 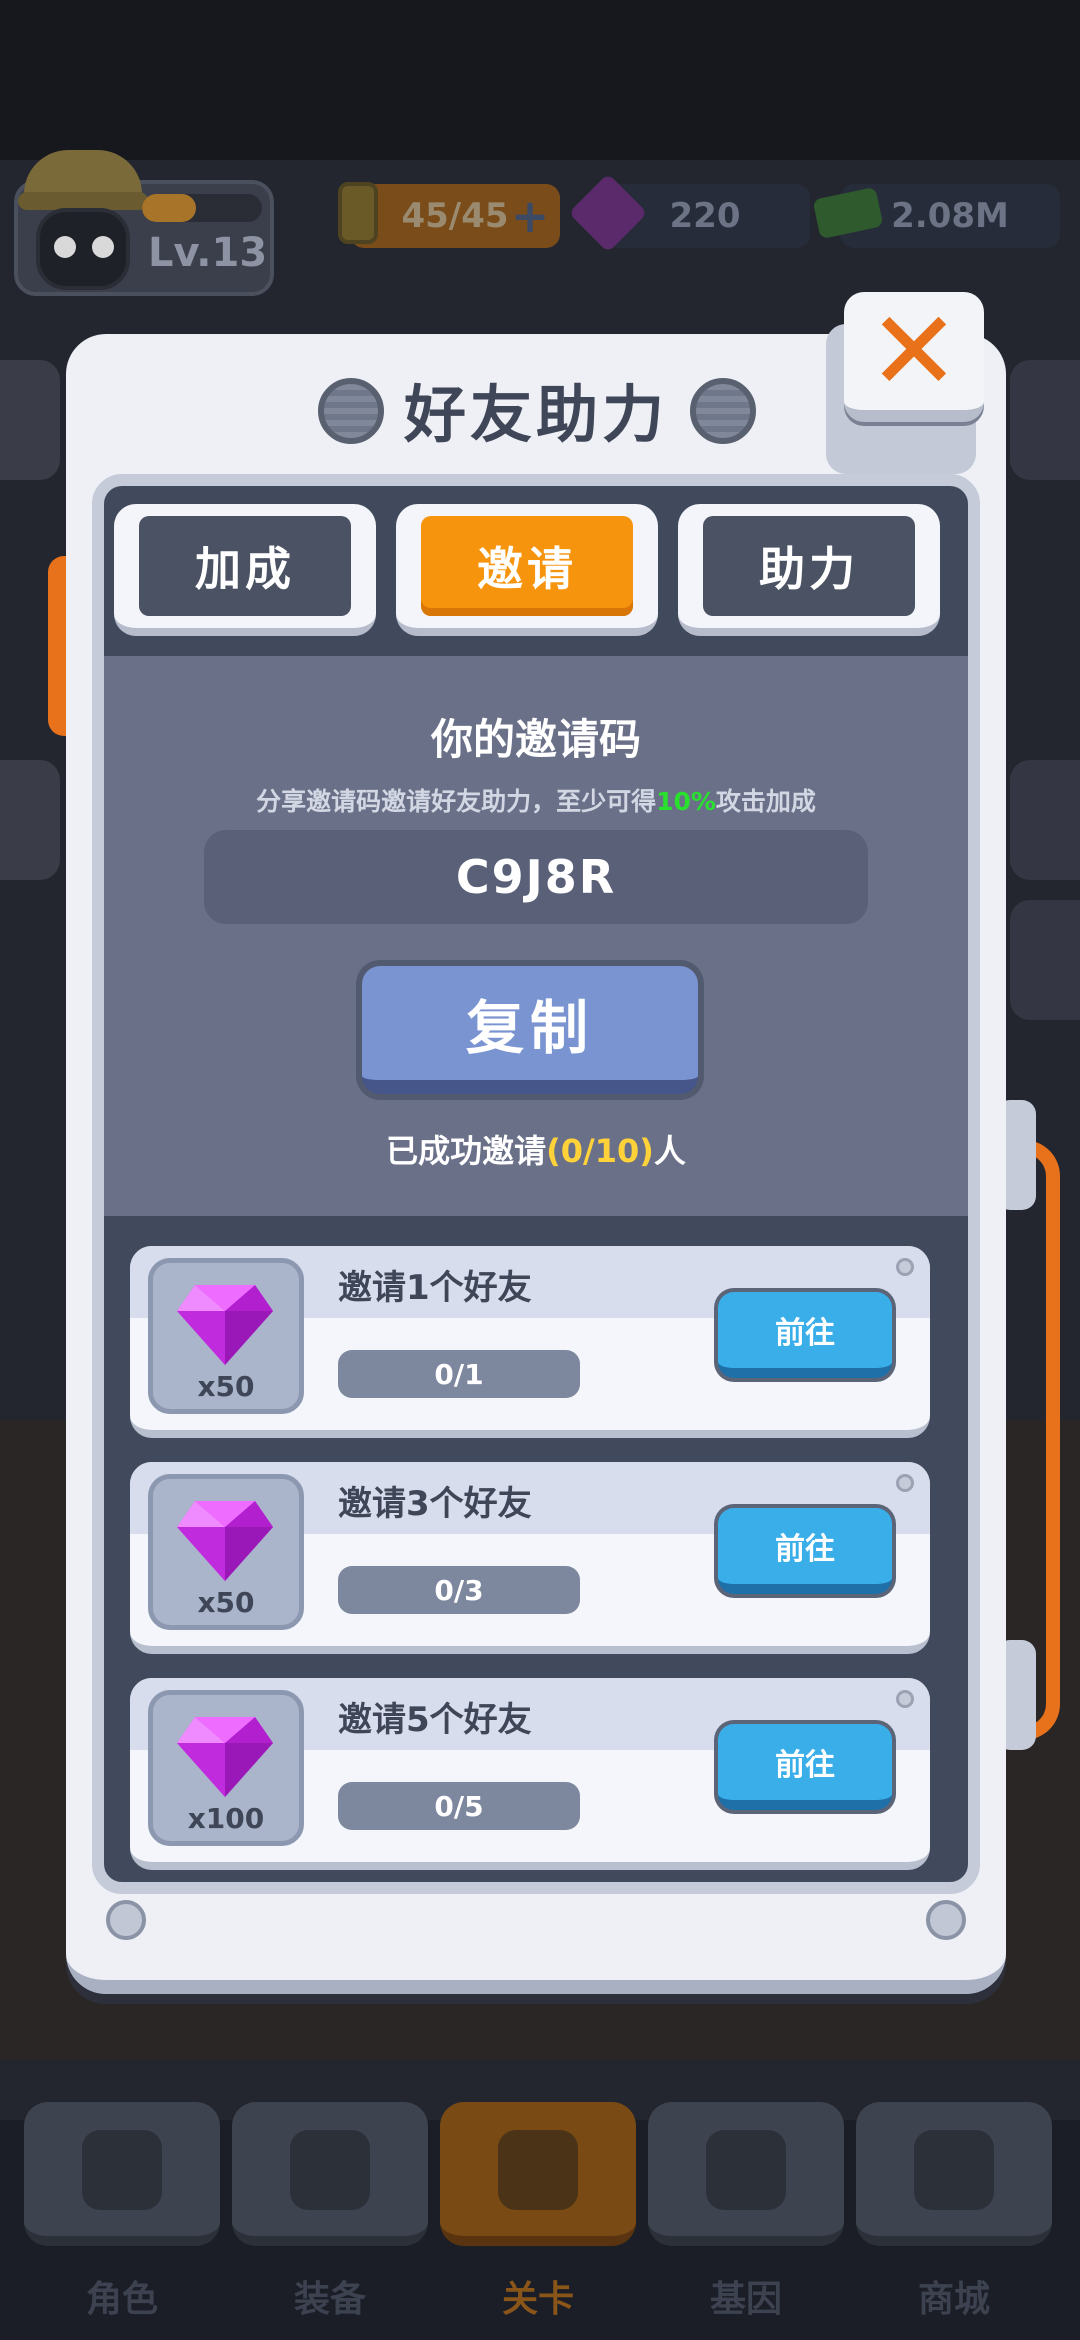 I want to click on invite-code-value: C9J8R, so click(x=536, y=877).